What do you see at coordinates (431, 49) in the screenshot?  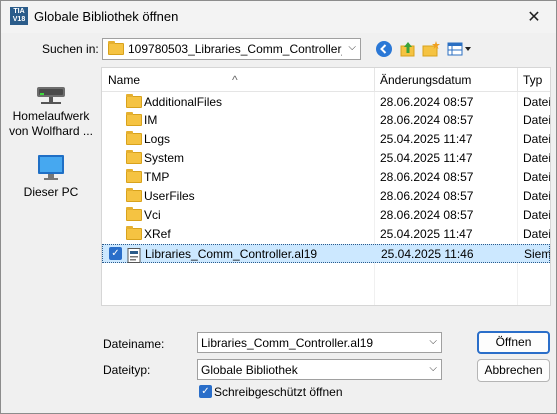 I see `new-folder-icon` at bounding box center [431, 49].